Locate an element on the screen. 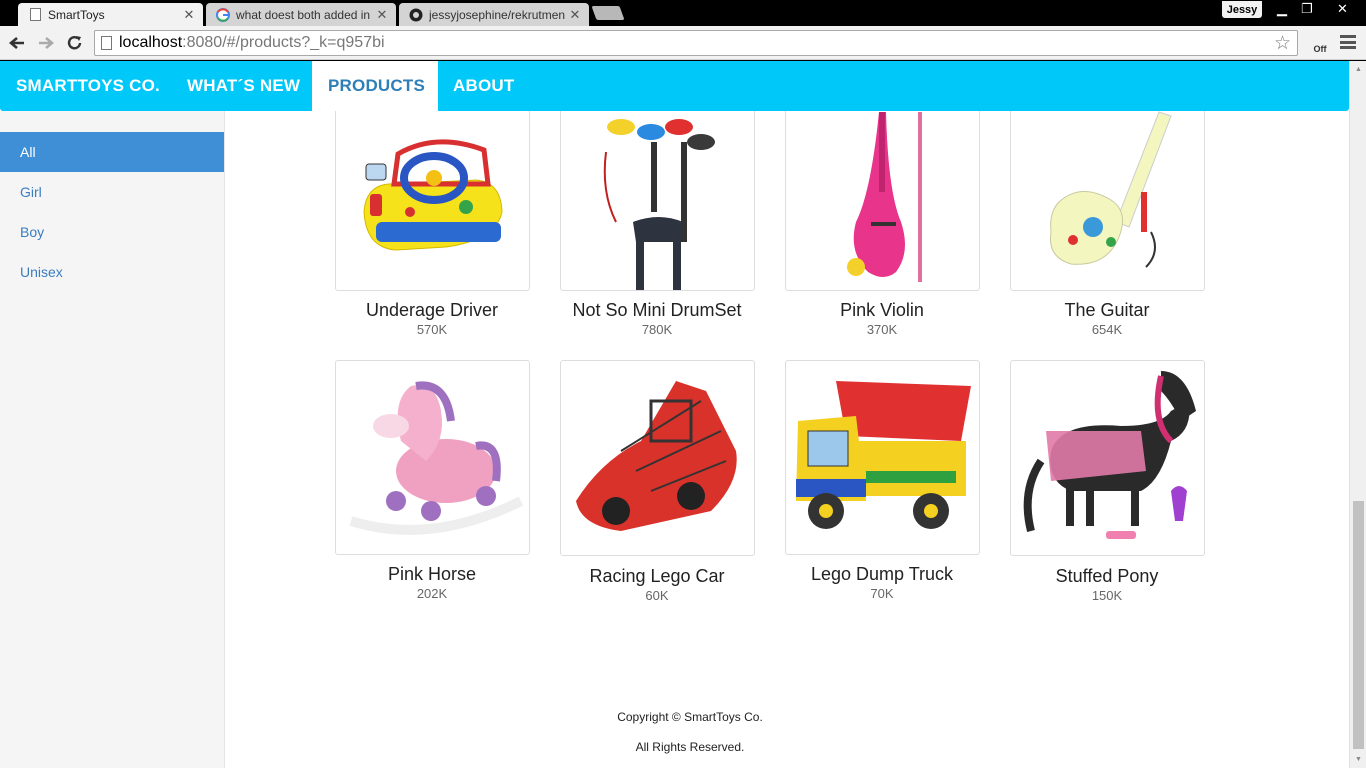 The image size is (1366, 768). nav-brand: SMARTTOYS CO. is located at coordinates (88, 86).